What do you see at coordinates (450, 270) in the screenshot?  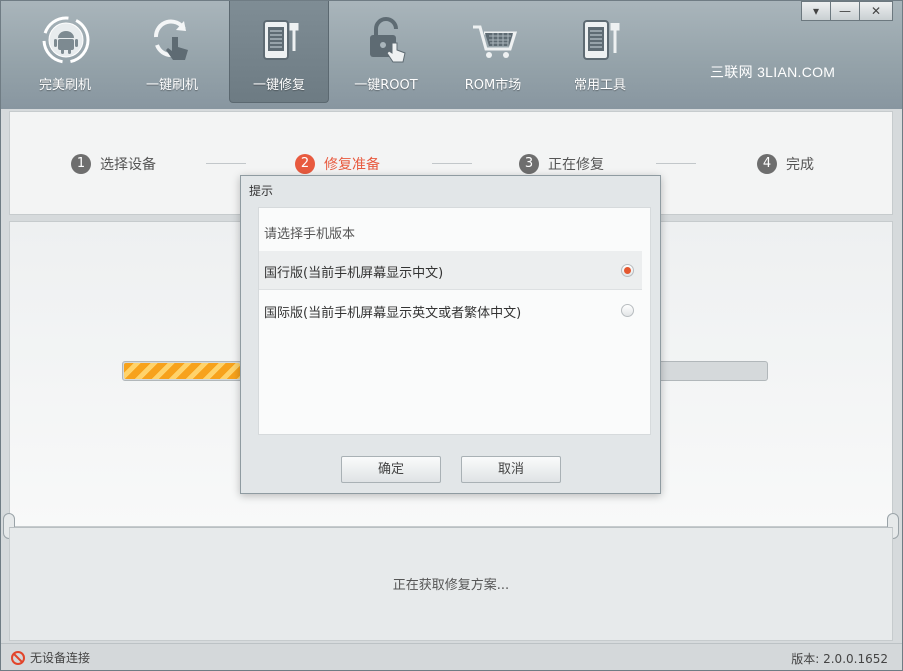 I see `option-china-version: 国行版(当前手机屏幕显示中文)` at bounding box center [450, 270].